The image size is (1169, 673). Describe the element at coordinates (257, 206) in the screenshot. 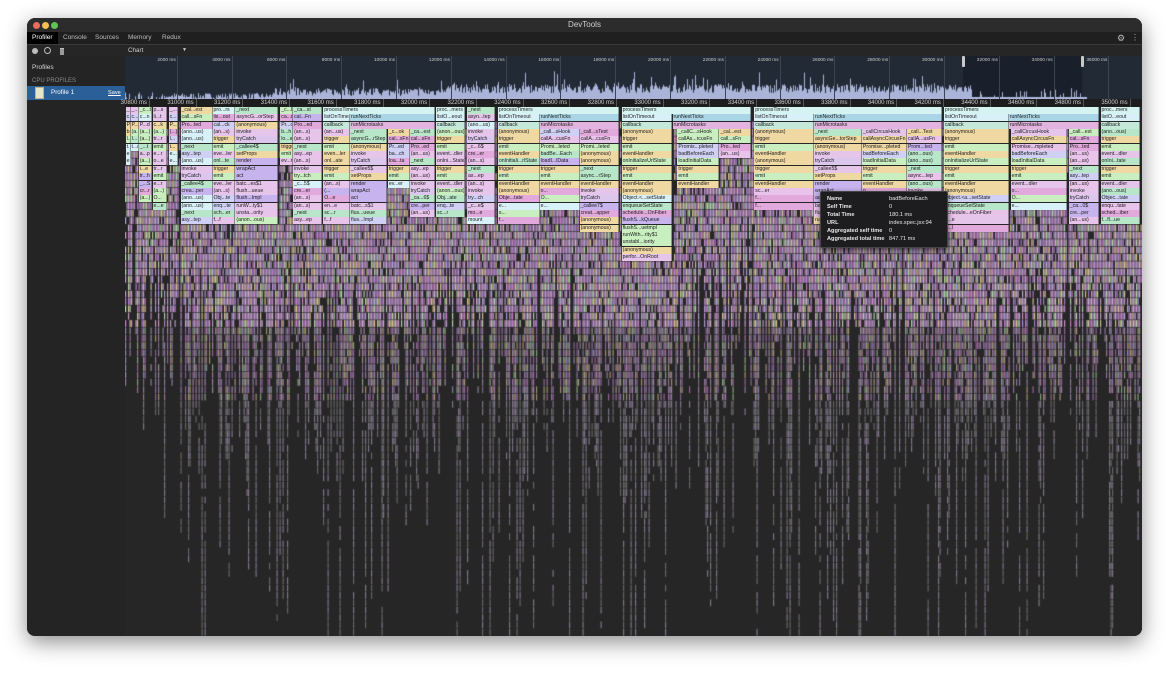

I see `flame-frame: runW...ty$1` at that location.